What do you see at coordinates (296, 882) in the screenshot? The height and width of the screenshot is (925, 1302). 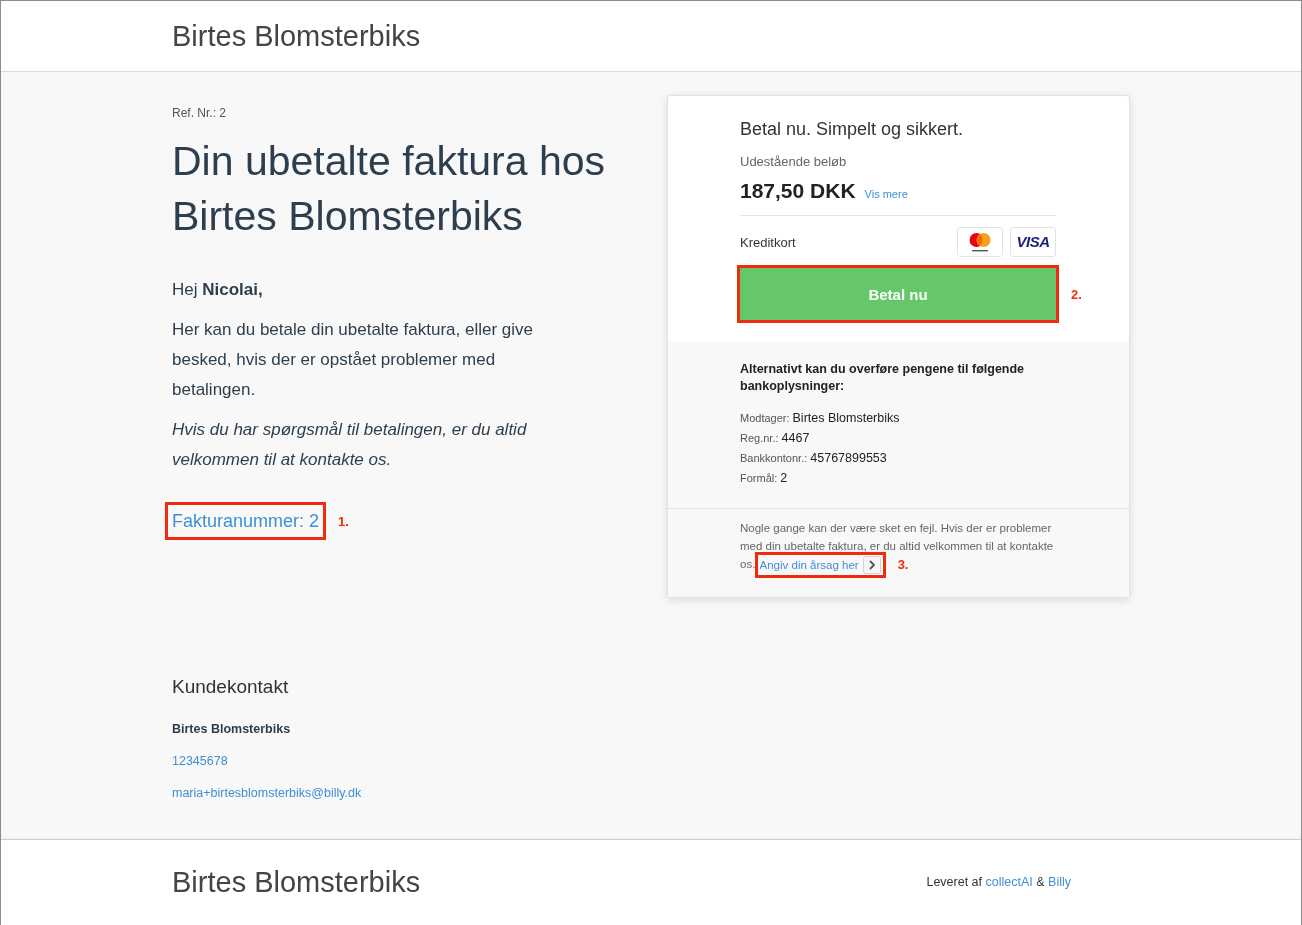 I see `footer-brand-name: Birtes Blomsterbiks` at bounding box center [296, 882].